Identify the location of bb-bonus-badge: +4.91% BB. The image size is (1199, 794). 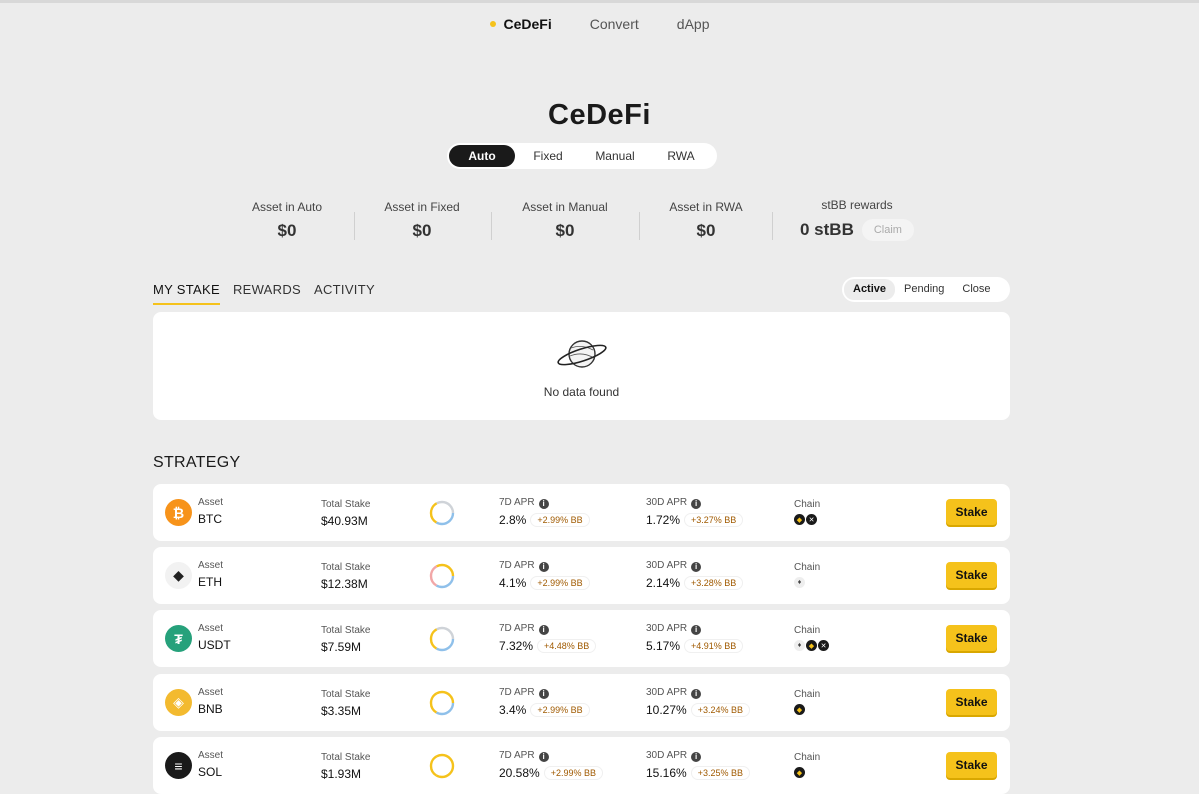
(714, 646).